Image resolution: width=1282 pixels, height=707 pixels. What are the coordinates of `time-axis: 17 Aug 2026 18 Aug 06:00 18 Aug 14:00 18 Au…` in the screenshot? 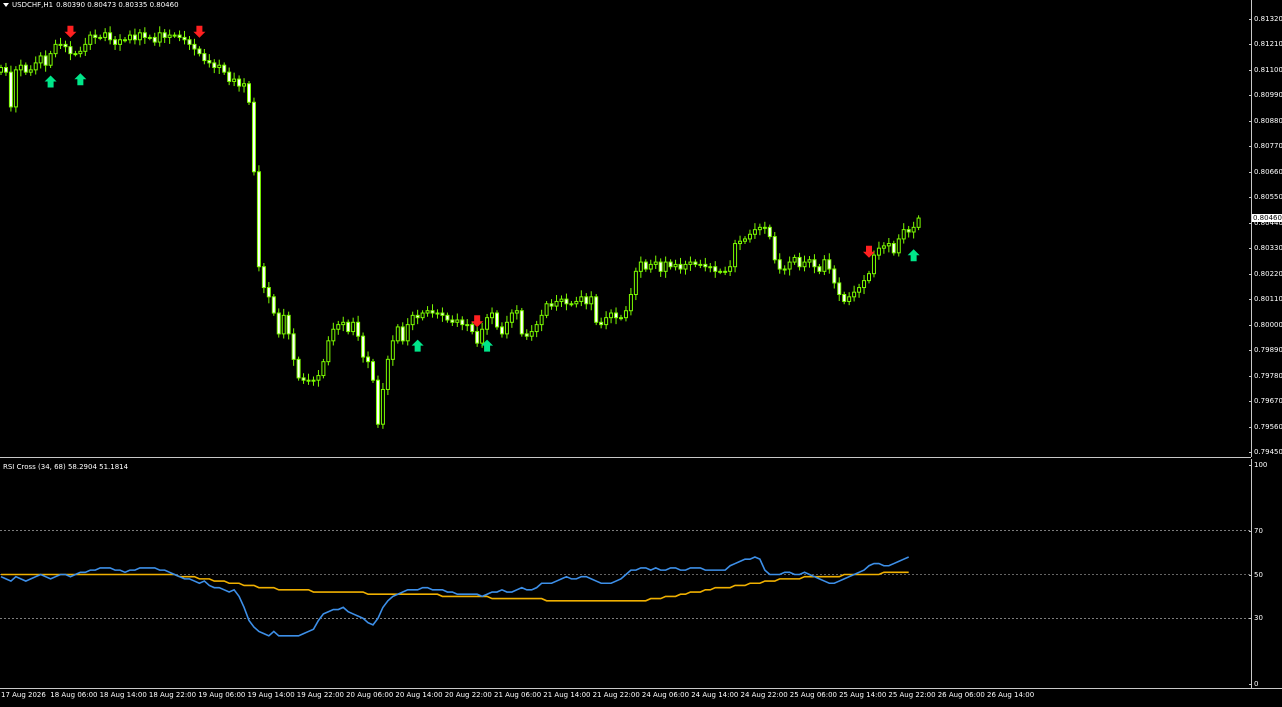 It's located at (641, 697).